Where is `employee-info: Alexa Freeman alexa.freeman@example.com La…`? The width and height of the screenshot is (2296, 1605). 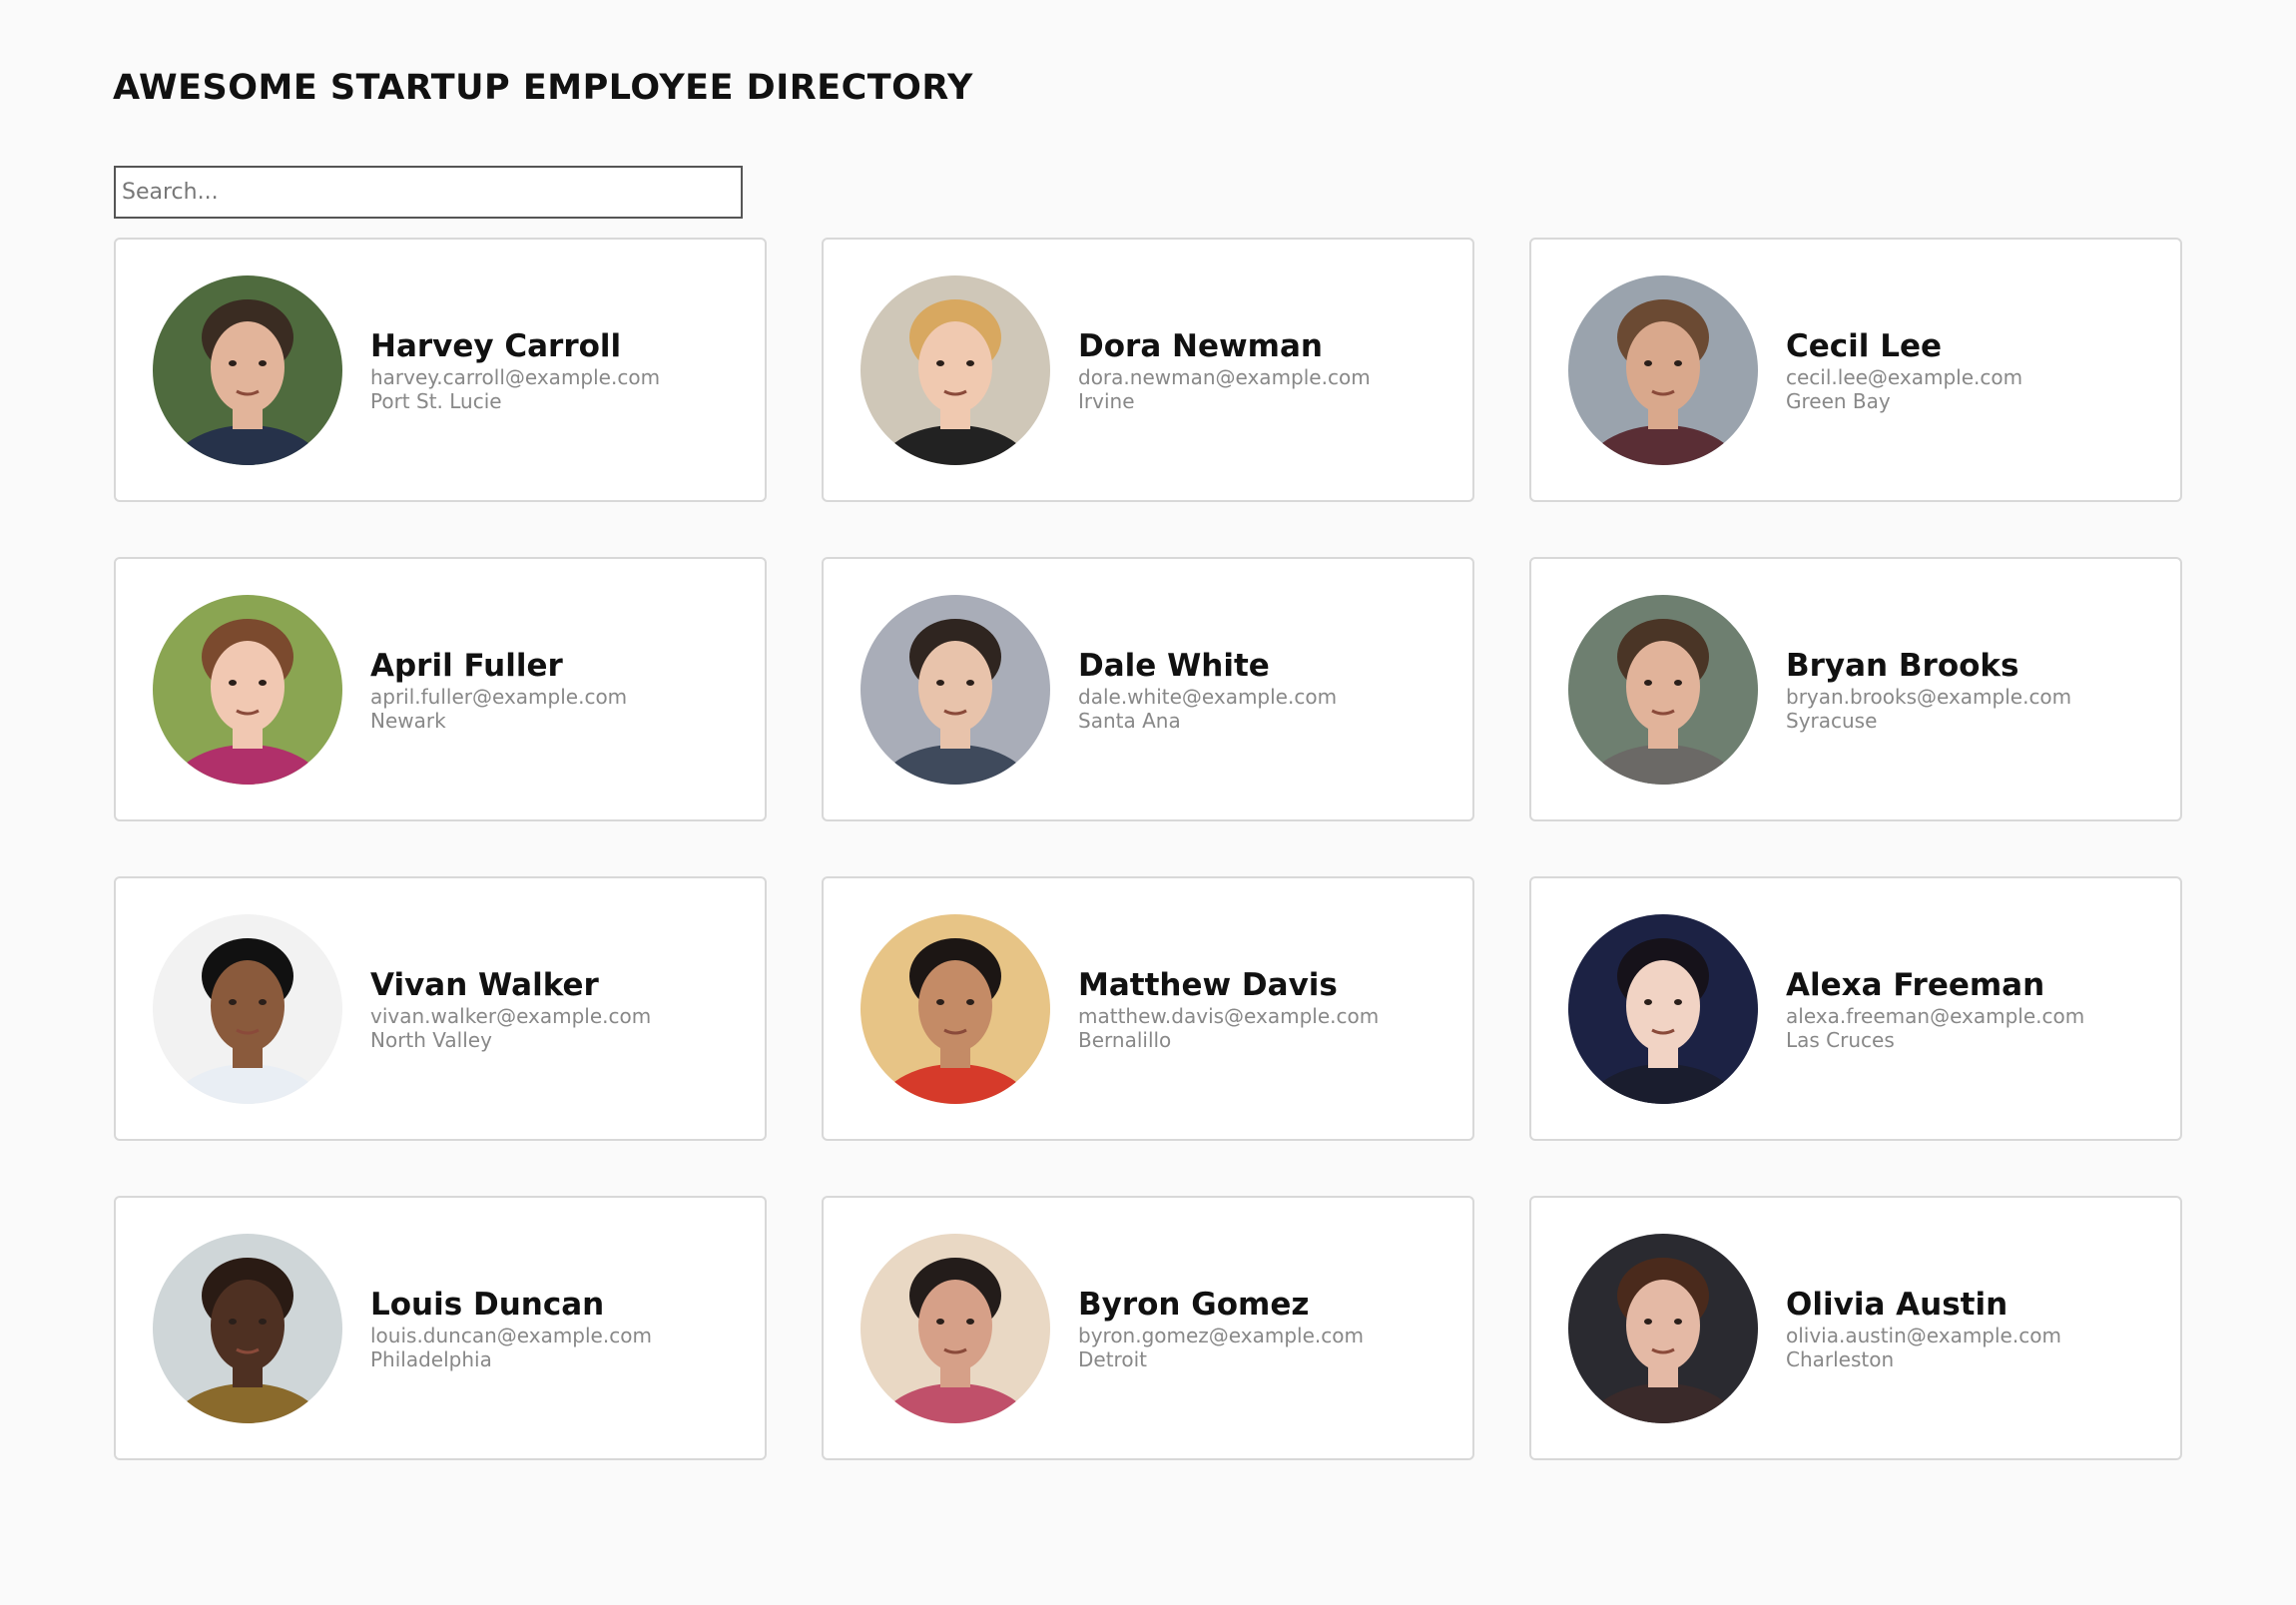 employee-info: Alexa Freeman alexa.freeman@example.com La… is located at coordinates (1935, 1009).